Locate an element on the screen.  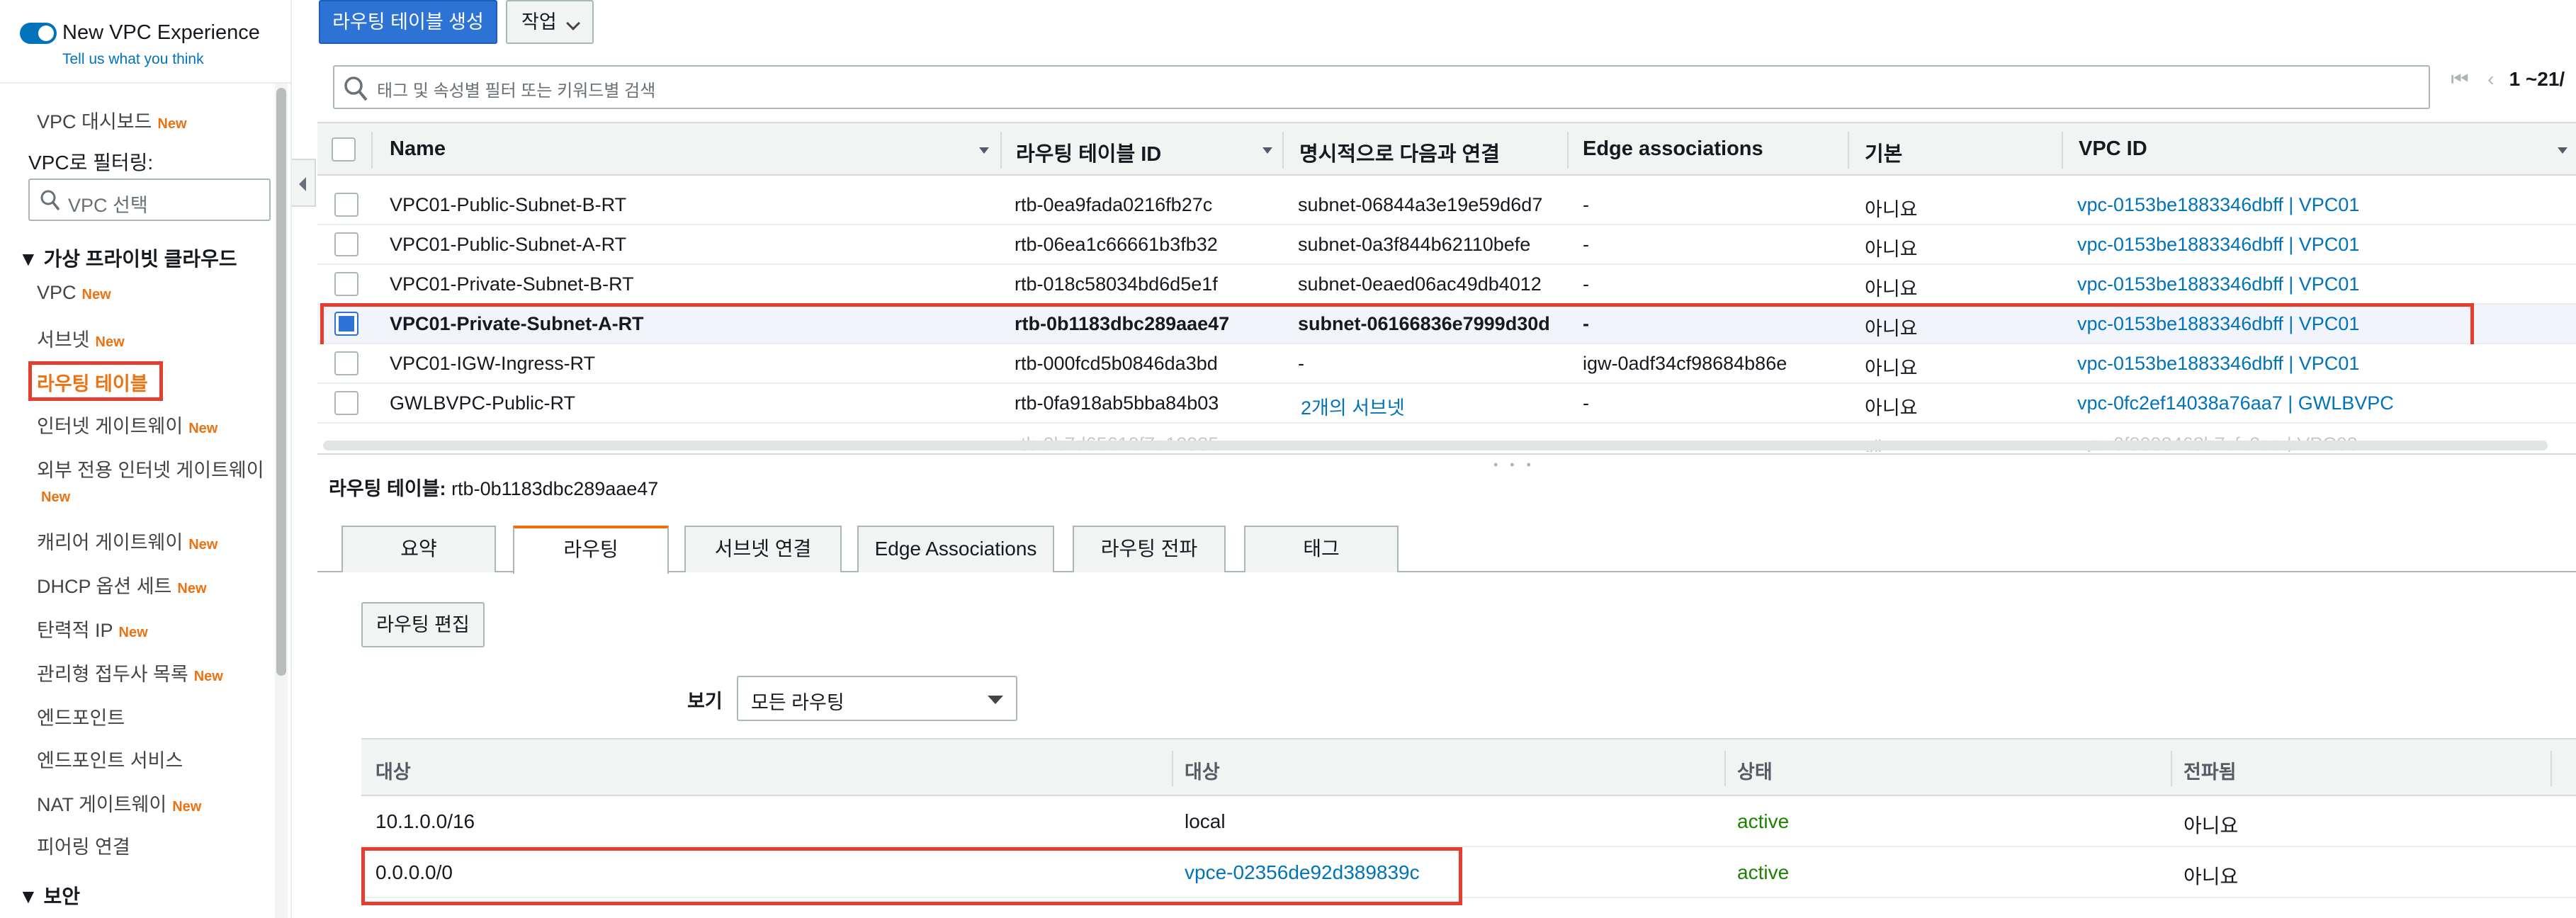
cell-name: GWLBVPC-Public-RT is located at coordinates (483, 403).